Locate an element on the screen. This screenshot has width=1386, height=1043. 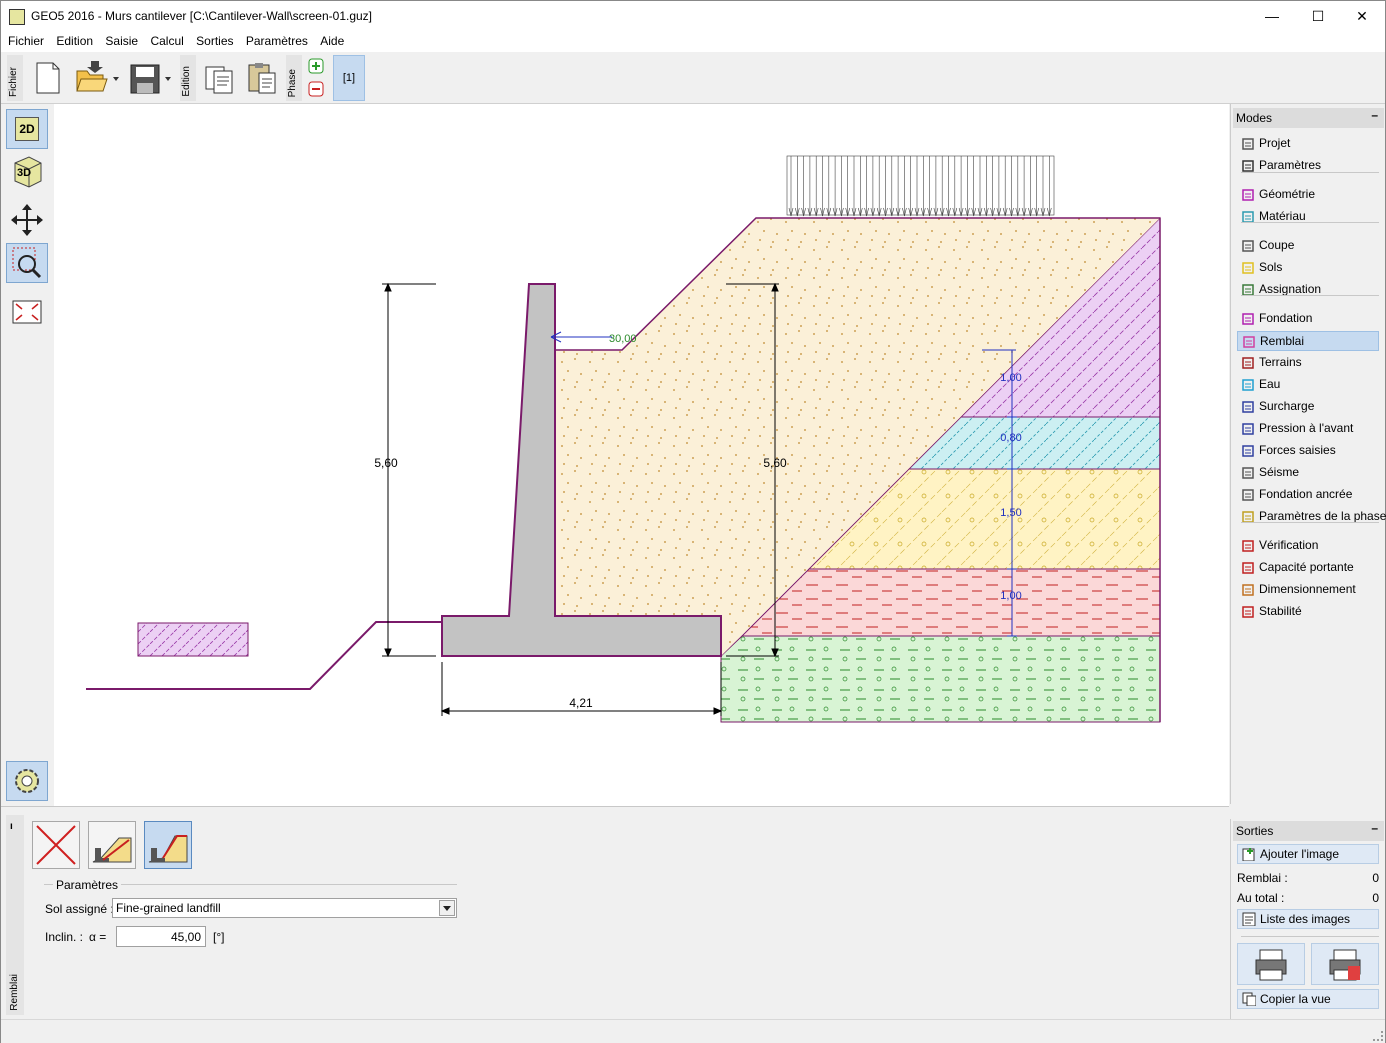
resize-grip is located at coordinates (1378, 1036).